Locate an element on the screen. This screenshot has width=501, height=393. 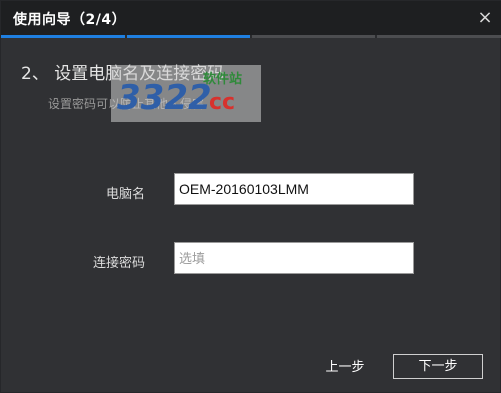
watermark-logo: 3322 cc 软件站 is located at coordinates (186, 93).